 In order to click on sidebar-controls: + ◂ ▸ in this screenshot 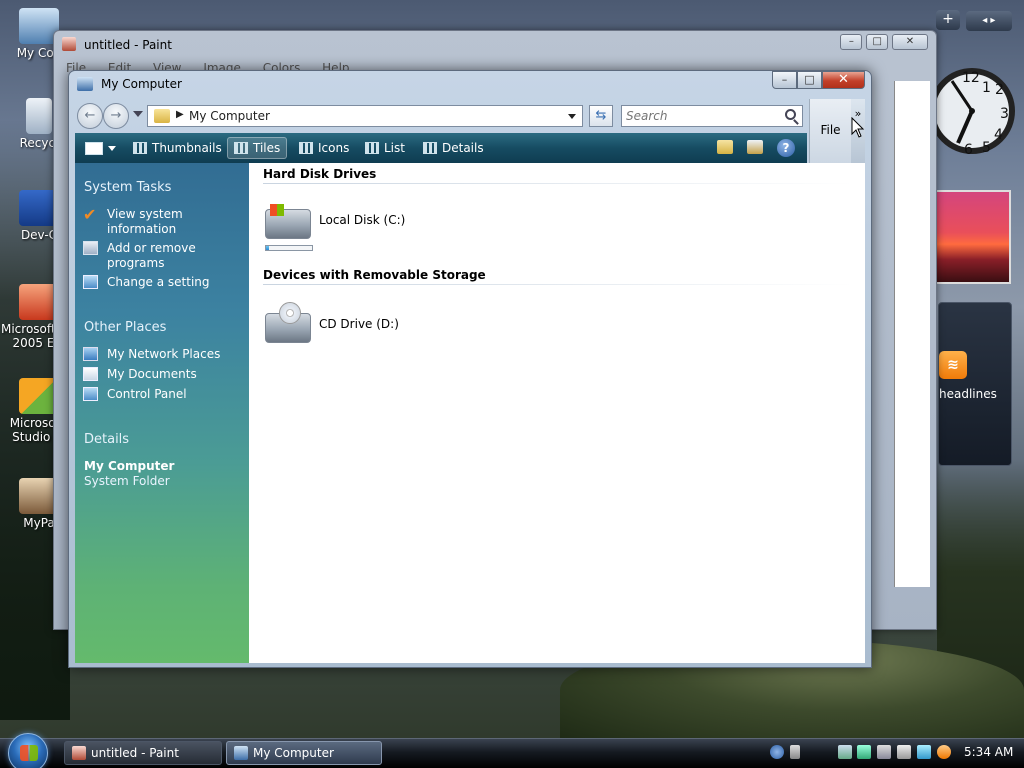, I will do `click(976, 21)`.